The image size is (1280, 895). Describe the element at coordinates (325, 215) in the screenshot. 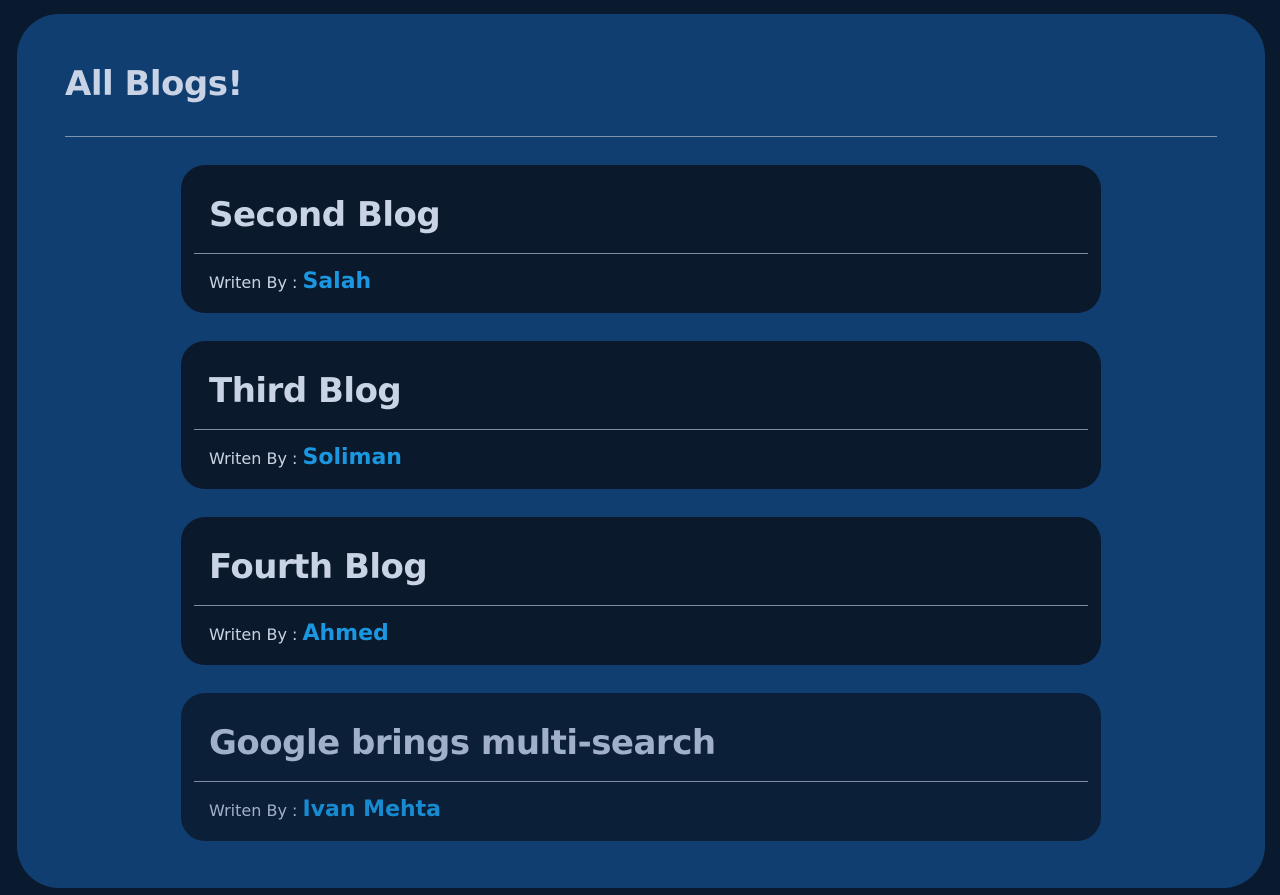

I see `blog-title: Second Blog` at that location.